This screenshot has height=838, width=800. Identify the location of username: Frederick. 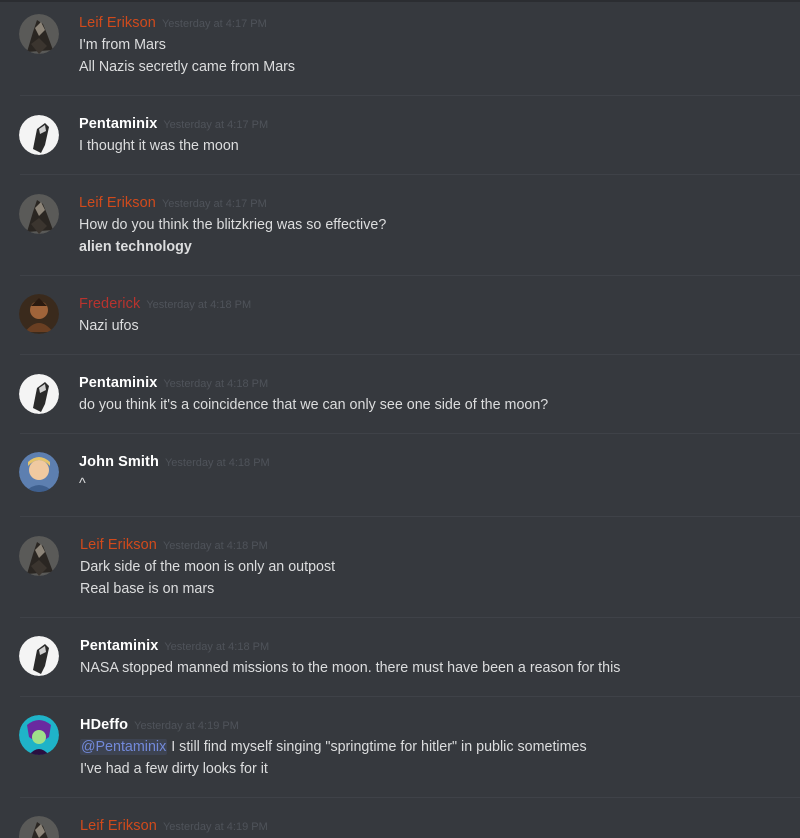
(109, 304).